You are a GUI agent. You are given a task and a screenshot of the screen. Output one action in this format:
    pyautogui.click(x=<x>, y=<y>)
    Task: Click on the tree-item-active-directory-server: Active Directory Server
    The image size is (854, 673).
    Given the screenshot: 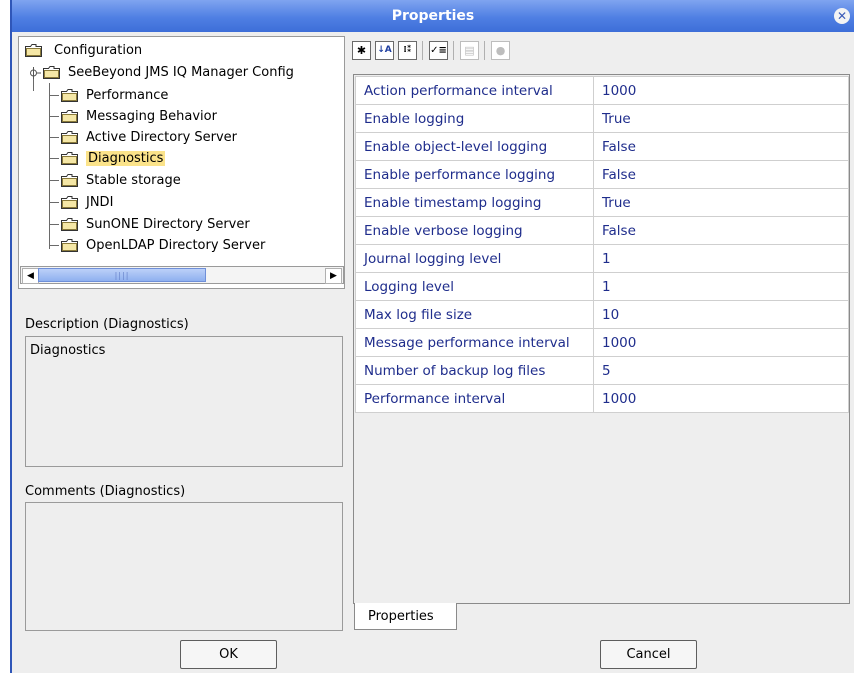 What is the action you would take?
    pyautogui.click(x=149, y=137)
    